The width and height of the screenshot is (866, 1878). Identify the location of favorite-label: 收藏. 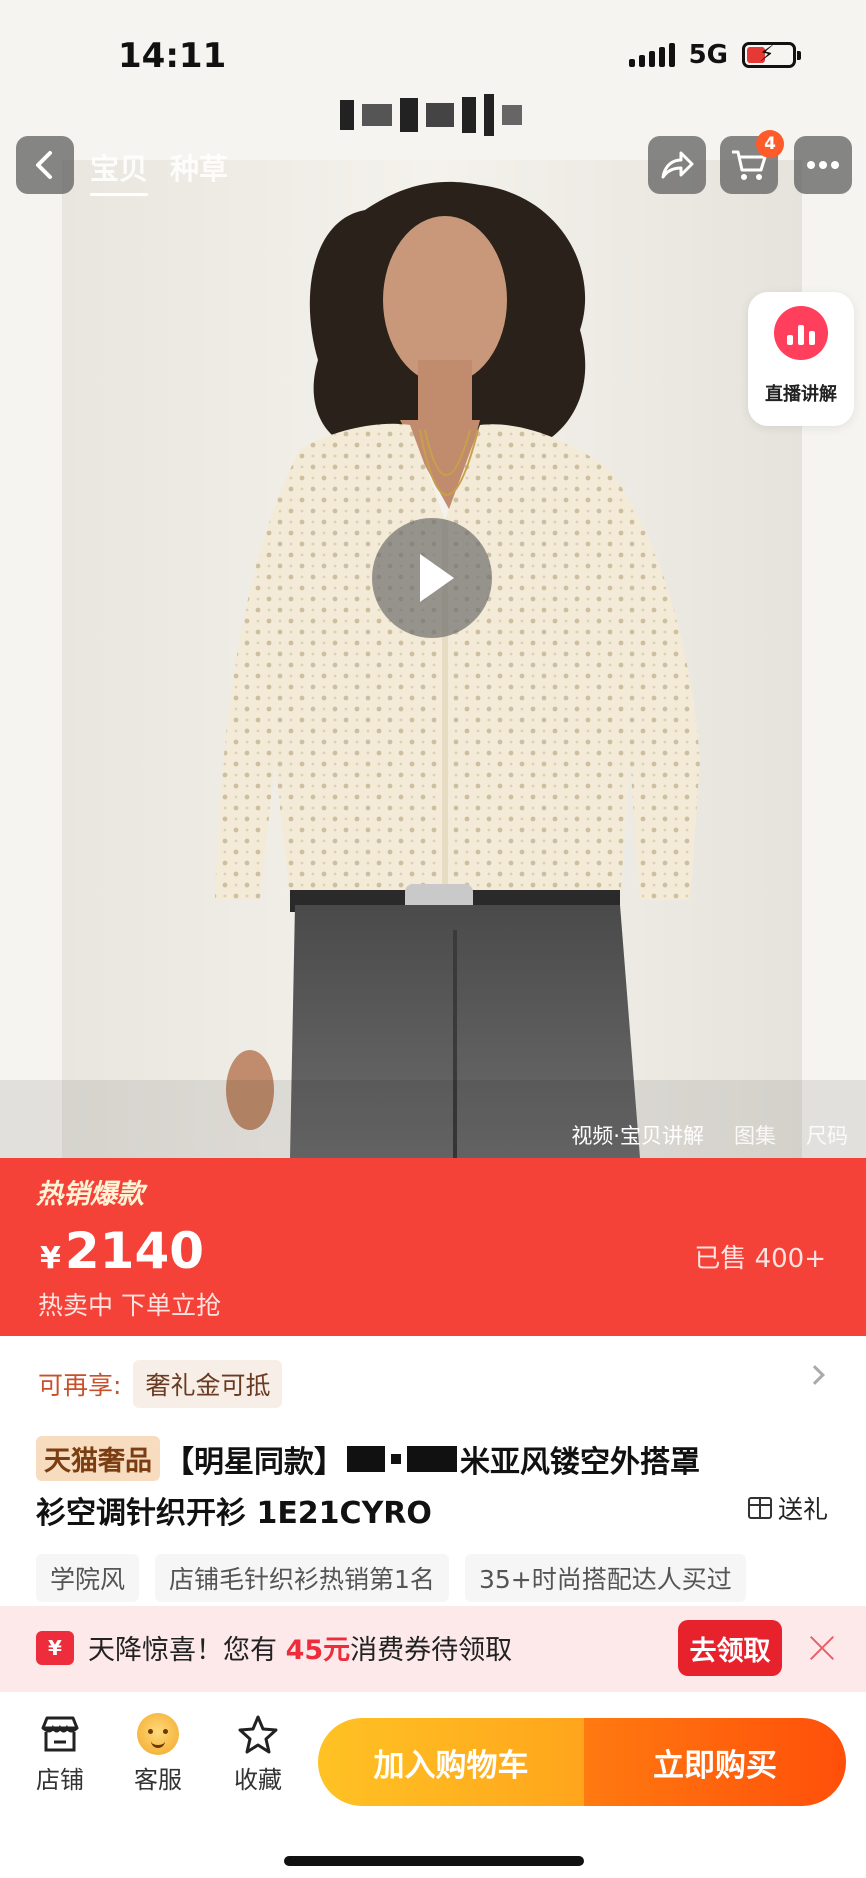
(258, 1780).